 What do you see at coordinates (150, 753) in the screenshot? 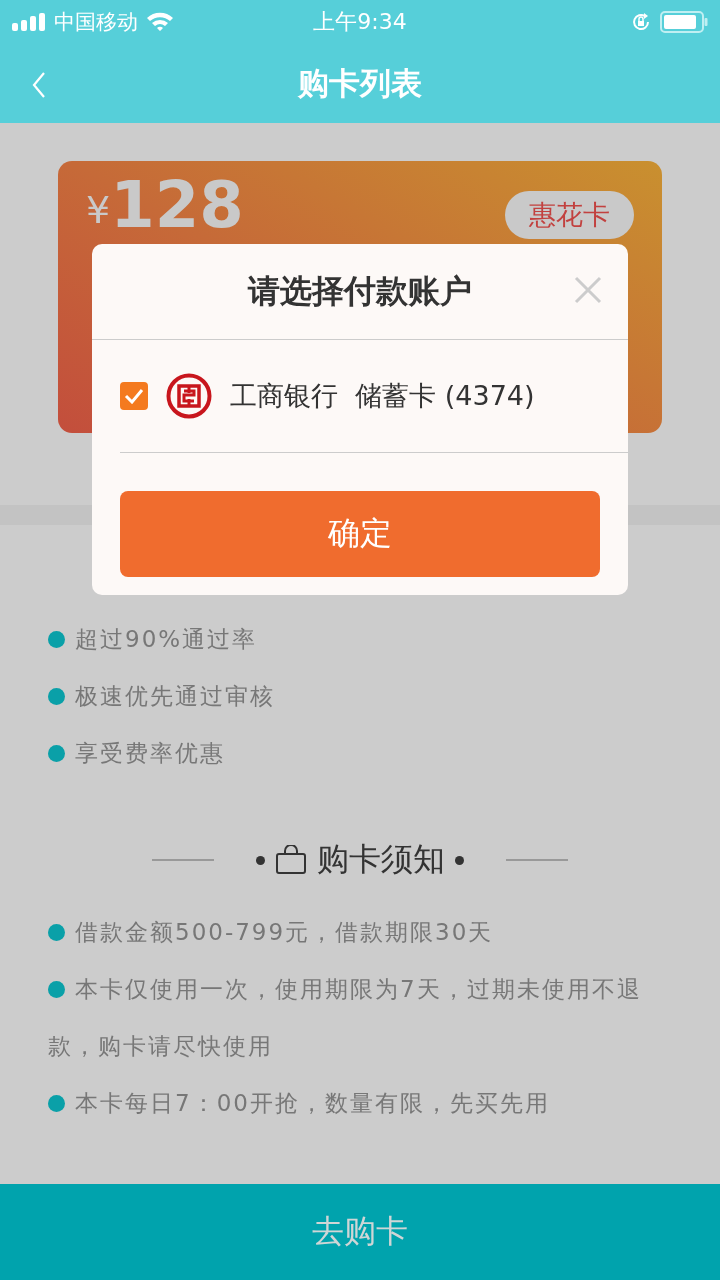
I see `benefit-text: 享受费率优惠` at bounding box center [150, 753].